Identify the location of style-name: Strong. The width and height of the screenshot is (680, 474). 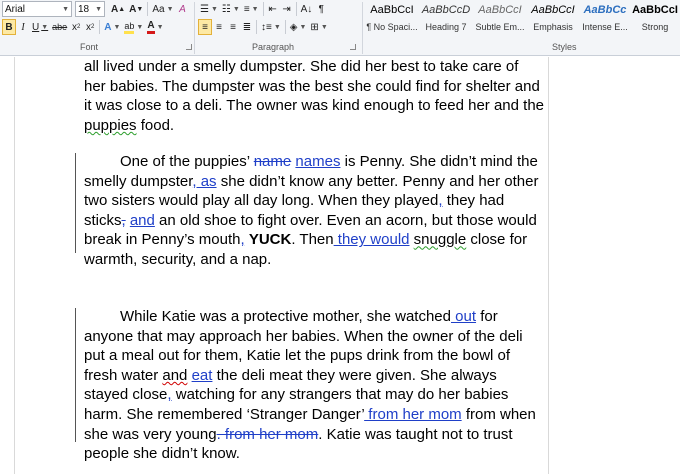
(655, 27).